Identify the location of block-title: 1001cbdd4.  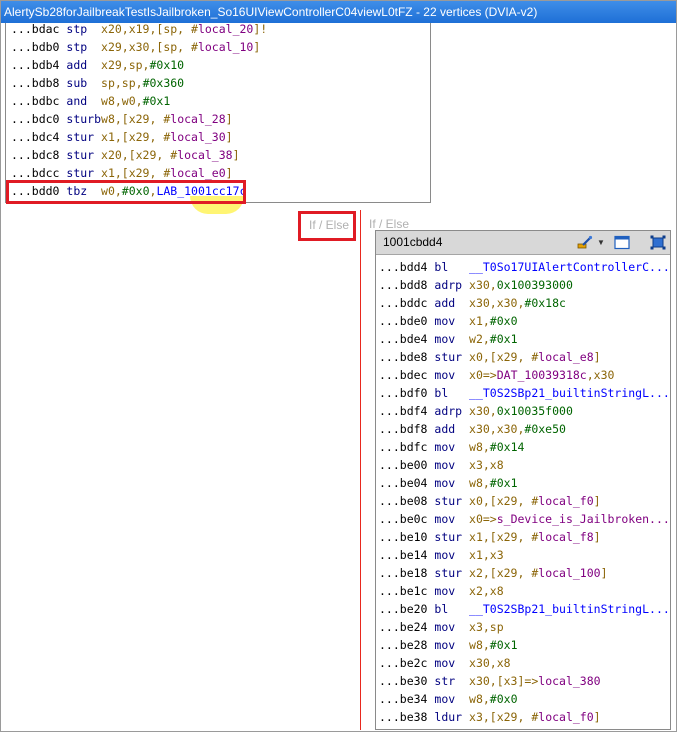
(413, 242).